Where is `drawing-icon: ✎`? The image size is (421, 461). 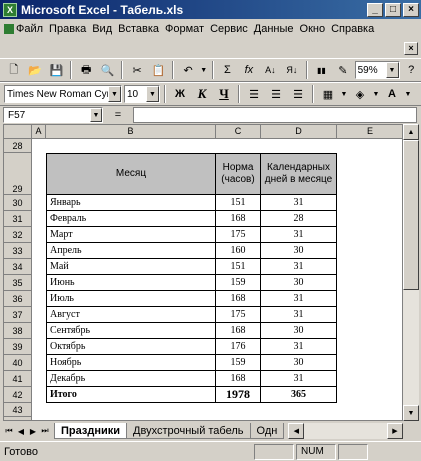 drawing-icon: ✎ is located at coordinates (342, 70).